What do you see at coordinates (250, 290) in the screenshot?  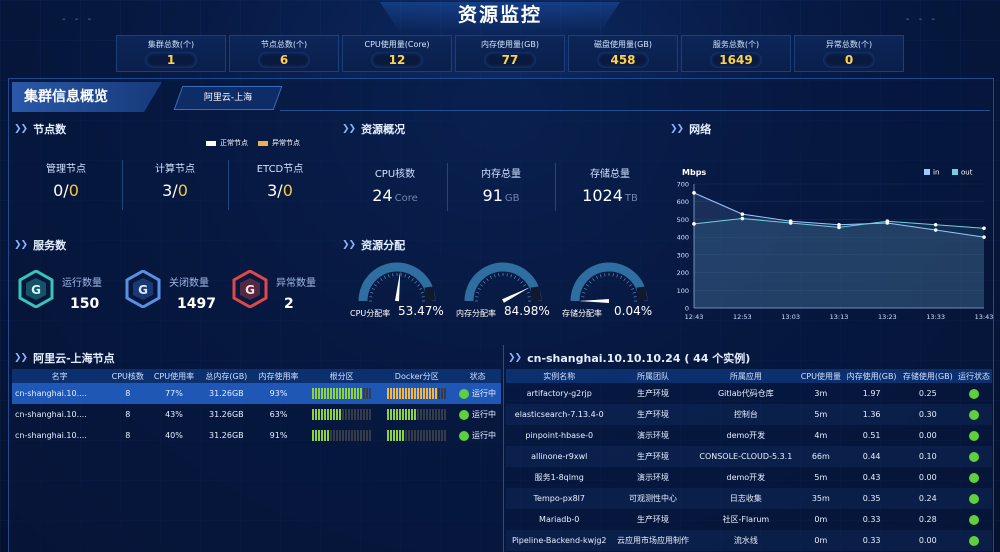 I see `svg-text: G` at bounding box center [250, 290].